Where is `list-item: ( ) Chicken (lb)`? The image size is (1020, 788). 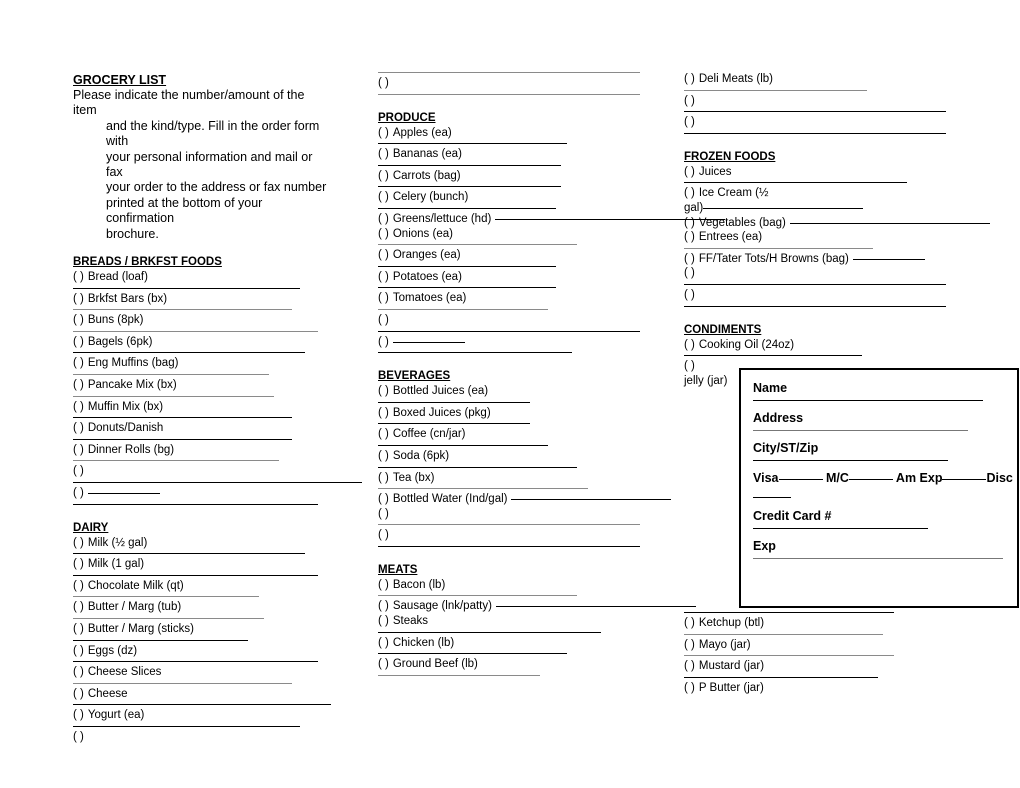
list-item: ( ) Chicken (lb) is located at coordinates (509, 643).